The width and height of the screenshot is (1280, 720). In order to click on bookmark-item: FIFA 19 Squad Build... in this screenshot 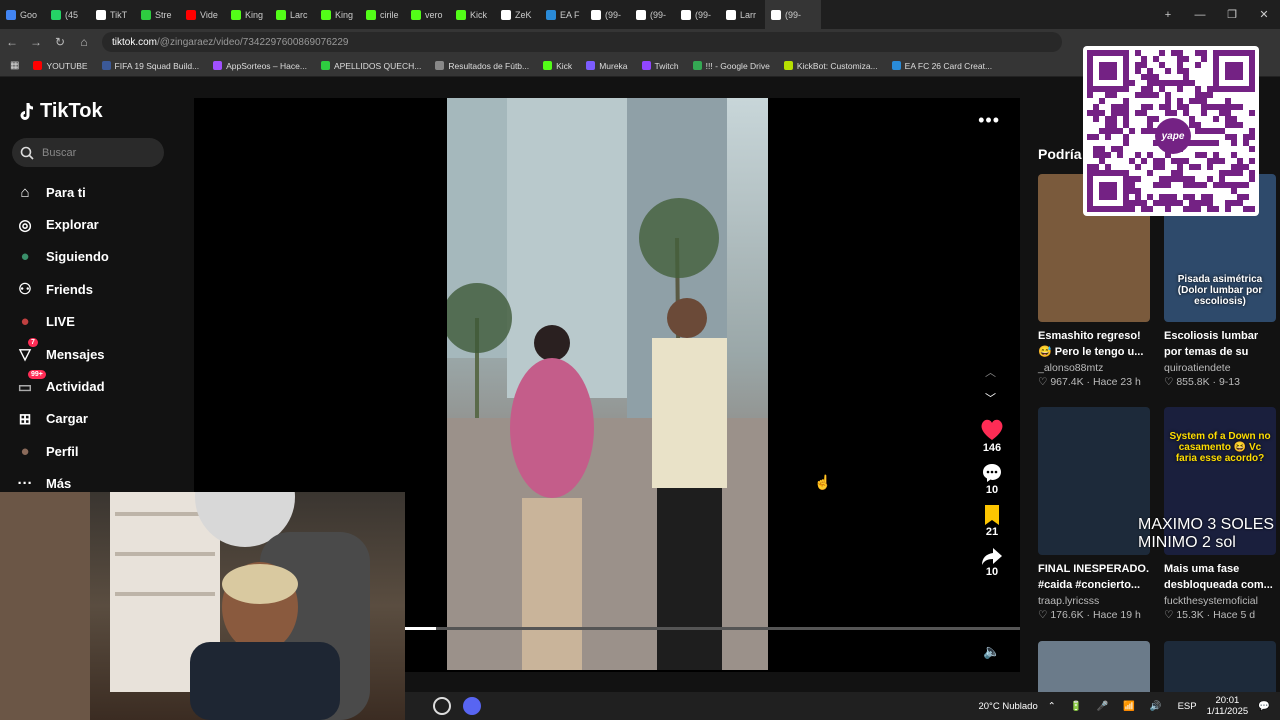, I will do `click(150, 66)`.